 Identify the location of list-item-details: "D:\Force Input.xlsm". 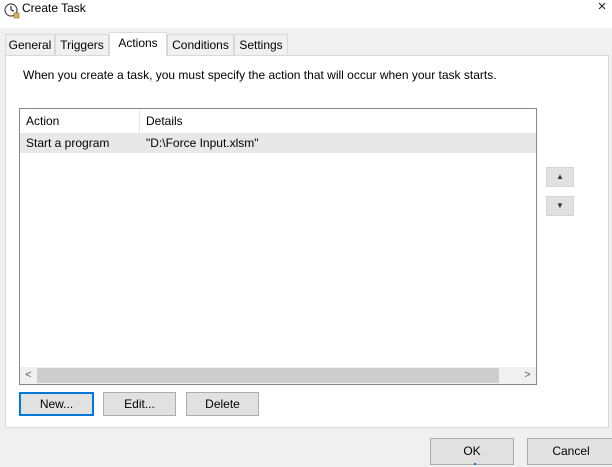
(202, 143).